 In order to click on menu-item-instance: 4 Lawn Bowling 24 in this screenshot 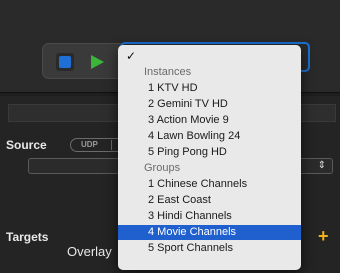, I will do `click(209, 136)`.